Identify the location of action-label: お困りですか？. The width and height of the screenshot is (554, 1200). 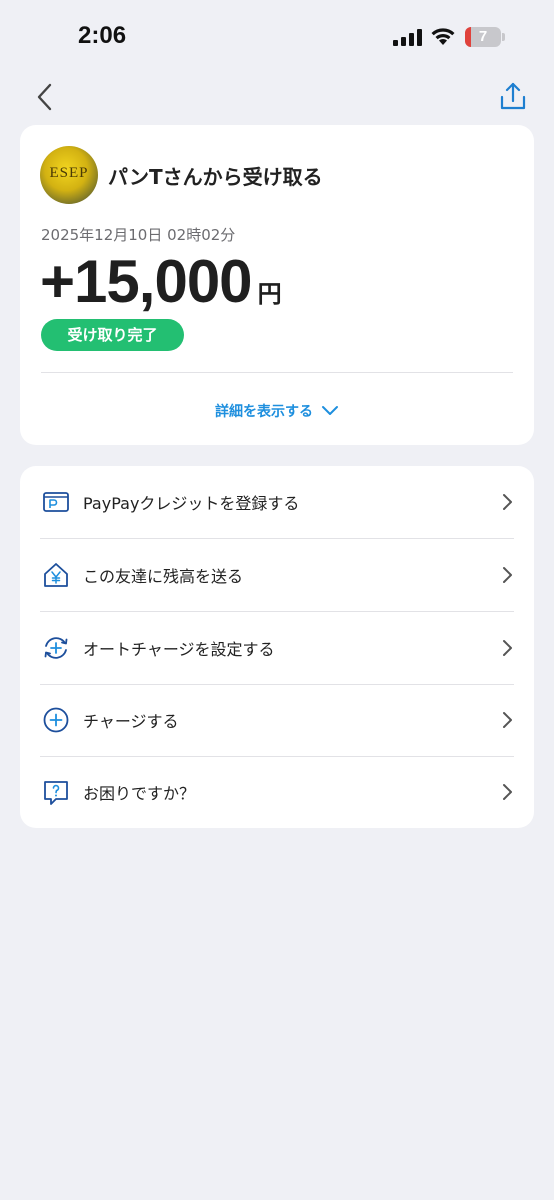
(139, 793).